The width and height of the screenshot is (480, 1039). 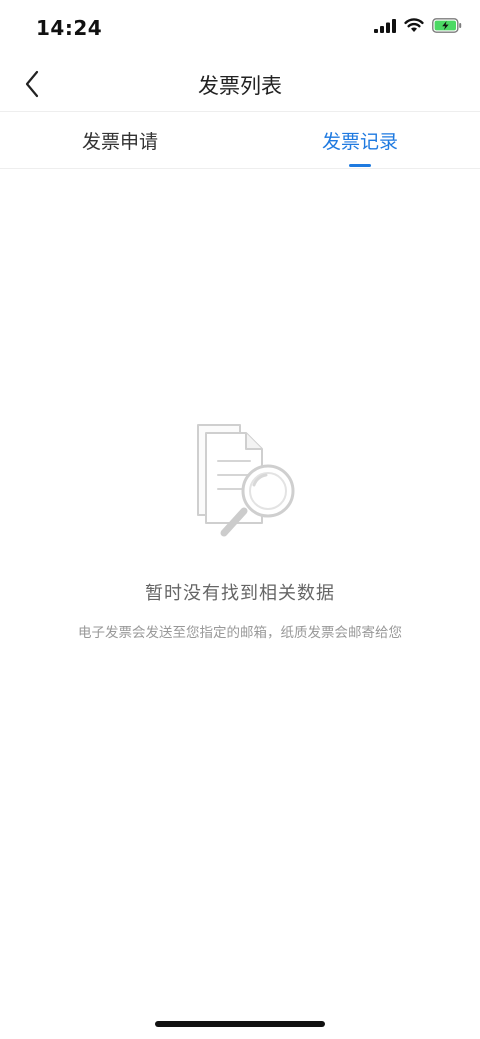 What do you see at coordinates (240, 633) in the screenshot?
I see `empty-state-subtitle: 电子发票会发送至您指定的邮箱，纸质发票会邮寄给您` at bounding box center [240, 633].